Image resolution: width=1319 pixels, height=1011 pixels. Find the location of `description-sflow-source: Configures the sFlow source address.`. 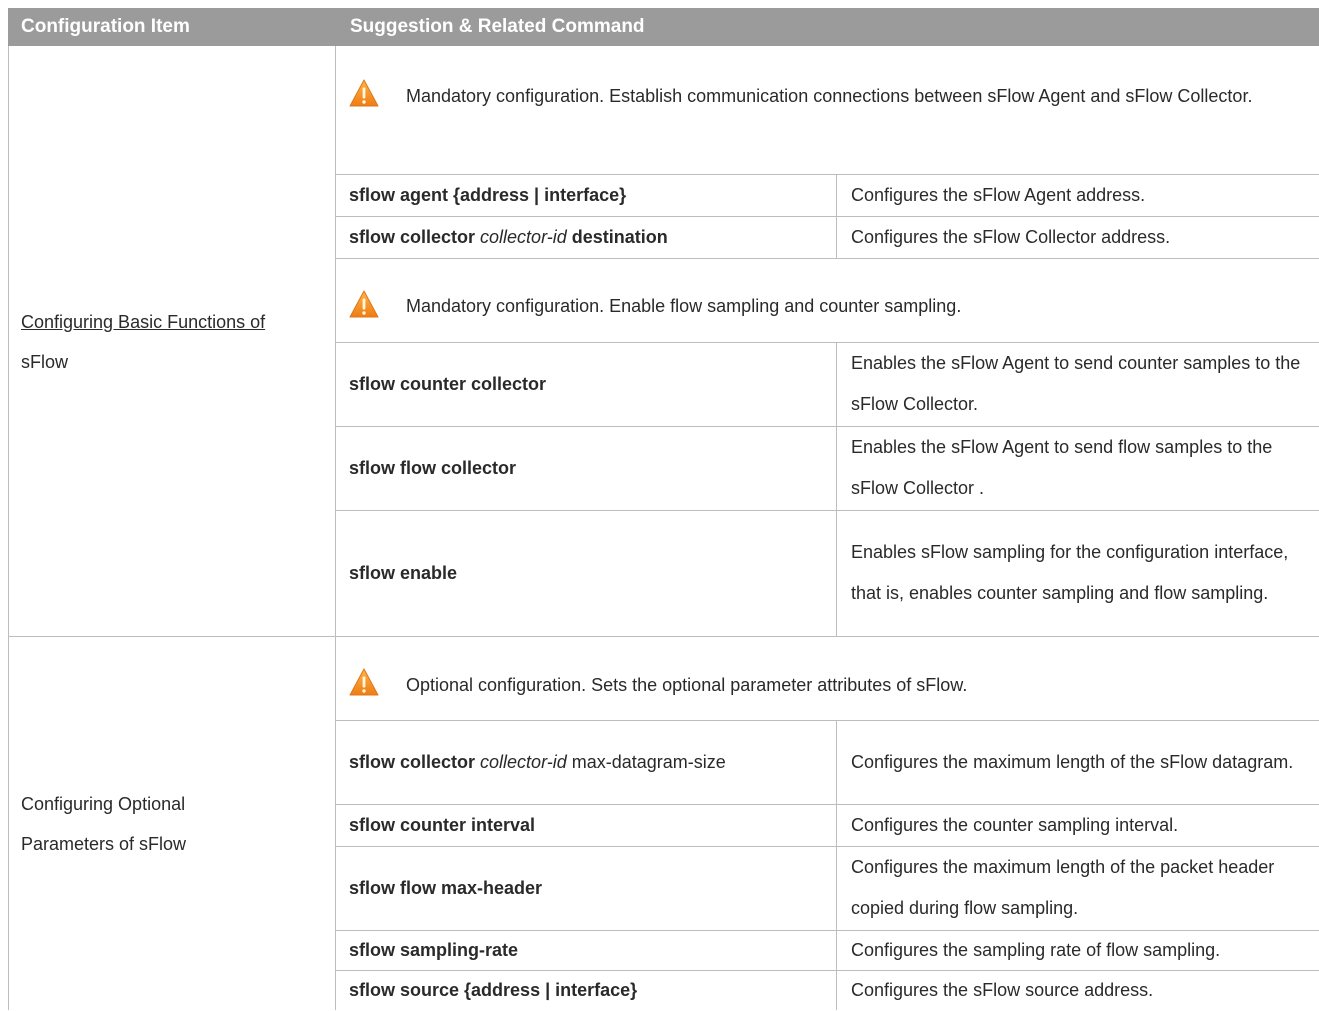

description-sflow-source: Configures the sFlow source address. is located at coordinates (1002, 989).